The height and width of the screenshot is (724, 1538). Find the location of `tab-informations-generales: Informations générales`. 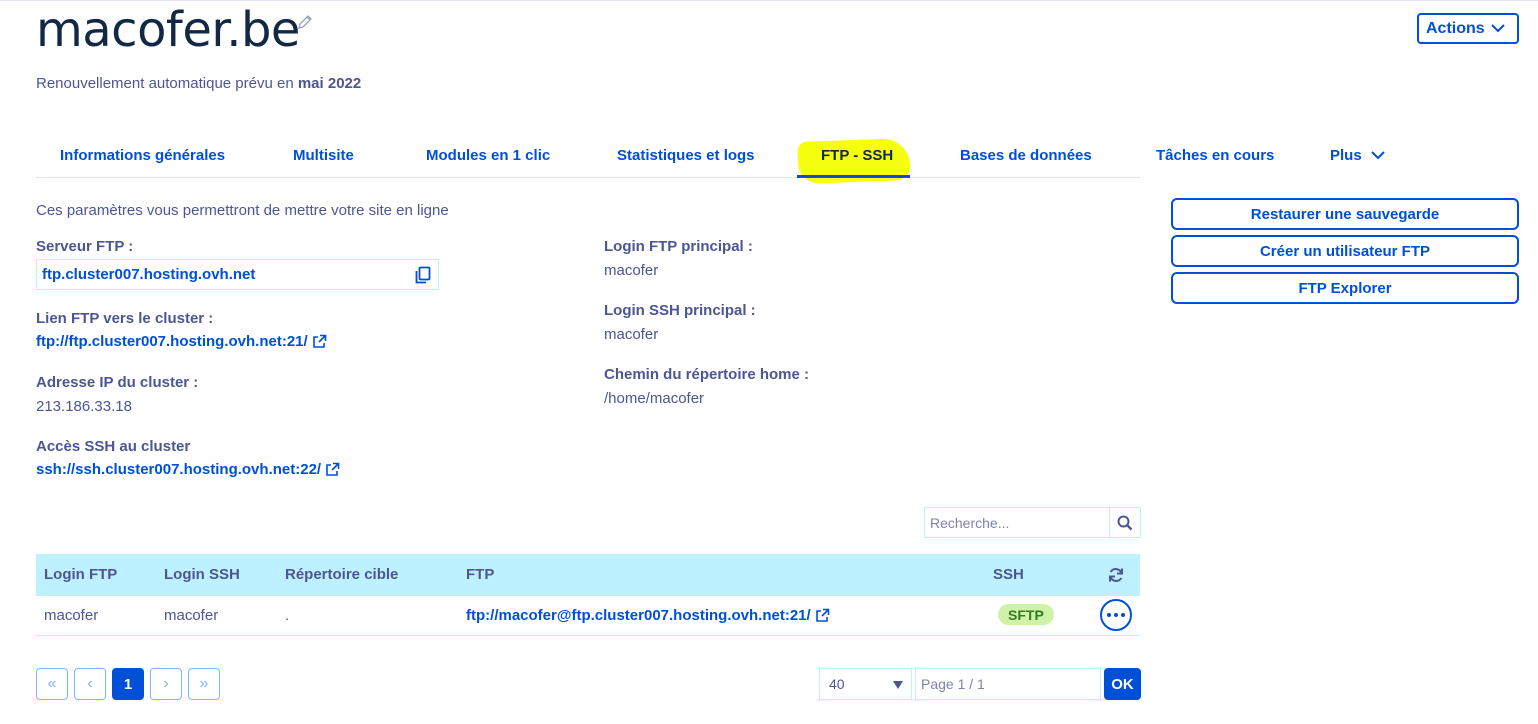

tab-informations-generales: Informations générales is located at coordinates (142, 155).